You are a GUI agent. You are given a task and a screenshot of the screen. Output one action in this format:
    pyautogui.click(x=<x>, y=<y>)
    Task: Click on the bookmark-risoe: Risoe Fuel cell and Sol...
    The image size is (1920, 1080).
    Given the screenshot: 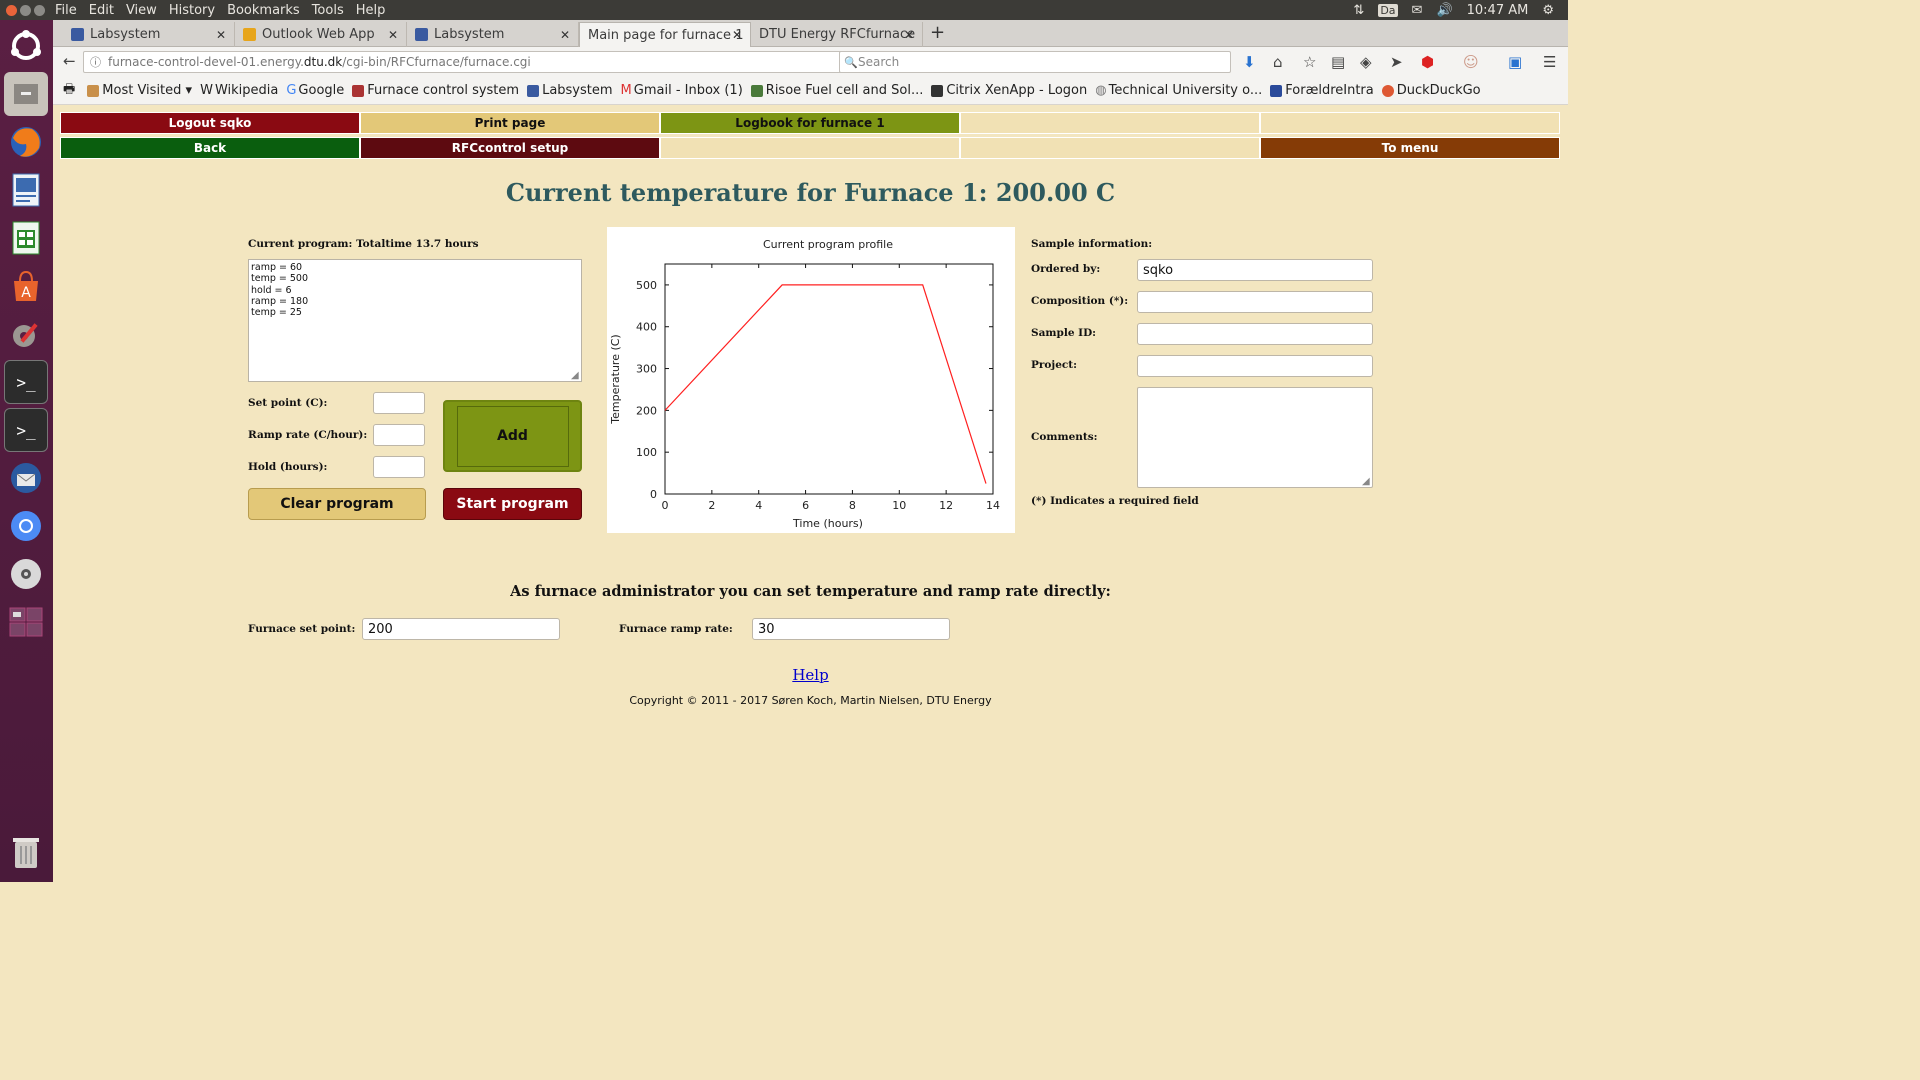 What is the action you would take?
    pyautogui.click(x=836, y=90)
    